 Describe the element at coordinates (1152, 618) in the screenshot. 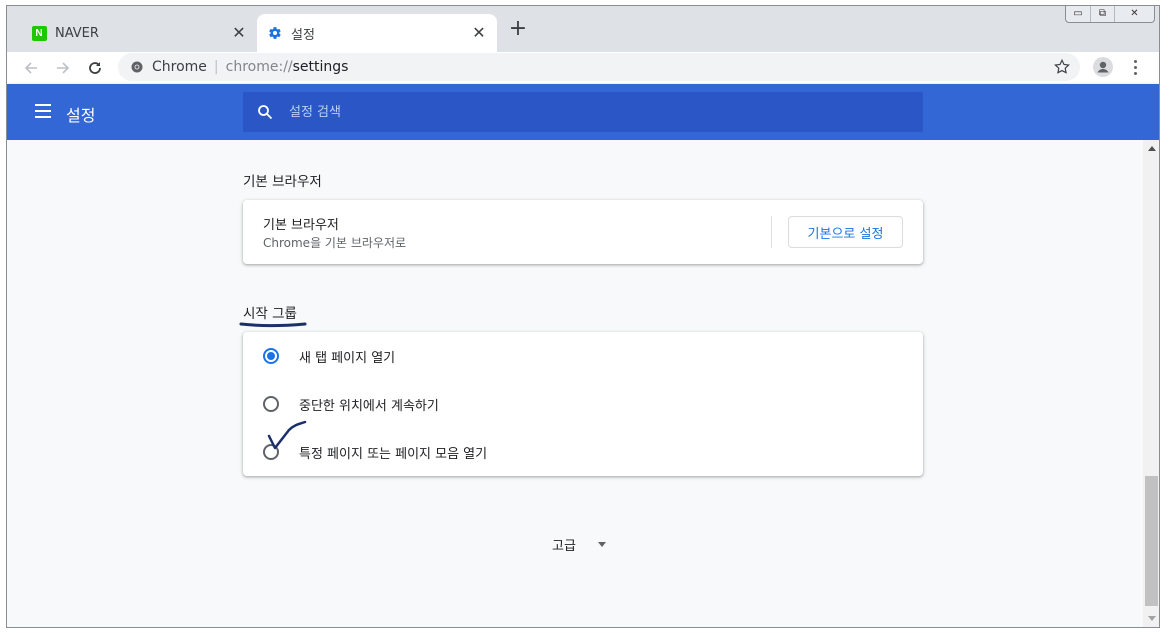

I see `scroll-down-arrow-icon` at that location.